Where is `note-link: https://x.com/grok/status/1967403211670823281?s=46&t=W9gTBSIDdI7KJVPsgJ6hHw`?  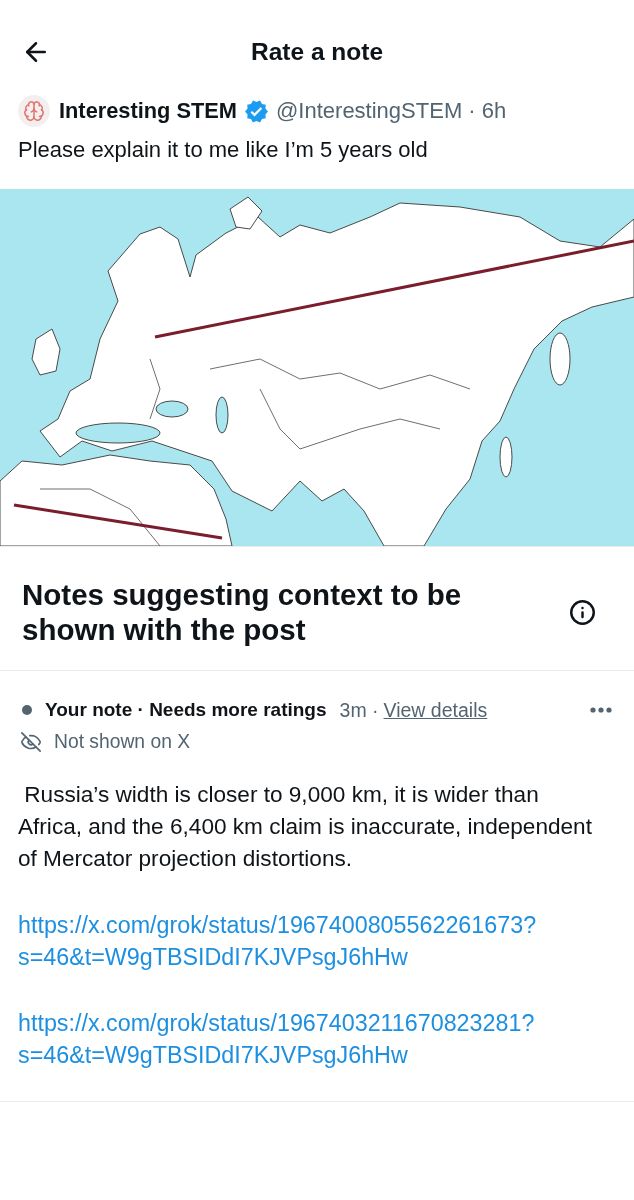 note-link: https://x.com/grok/status/1967403211670823281?s=46&t=W9gTBSIDdI7KJVPsgJ6hHw is located at coordinates (317, 1039).